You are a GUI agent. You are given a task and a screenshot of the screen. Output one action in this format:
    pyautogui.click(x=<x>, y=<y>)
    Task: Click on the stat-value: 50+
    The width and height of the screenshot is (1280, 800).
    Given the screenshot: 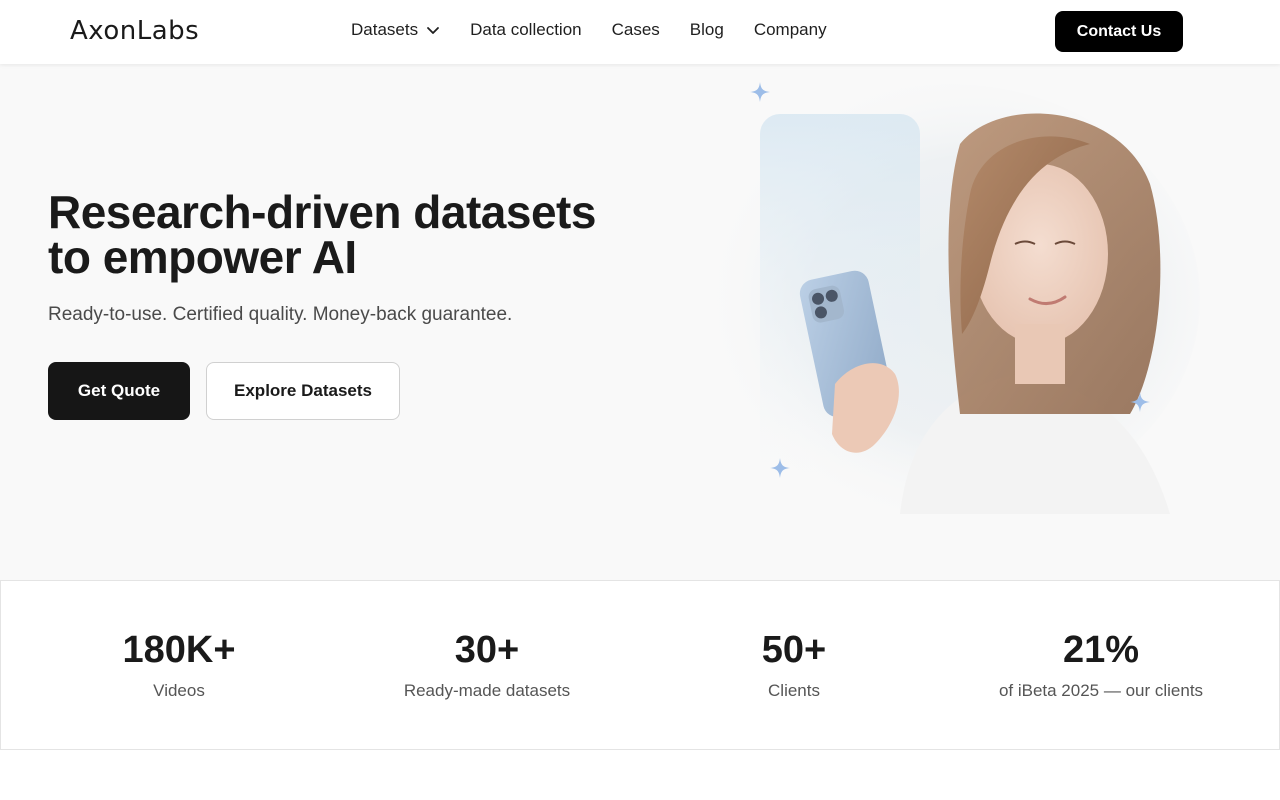 What is the action you would take?
    pyautogui.click(x=794, y=650)
    